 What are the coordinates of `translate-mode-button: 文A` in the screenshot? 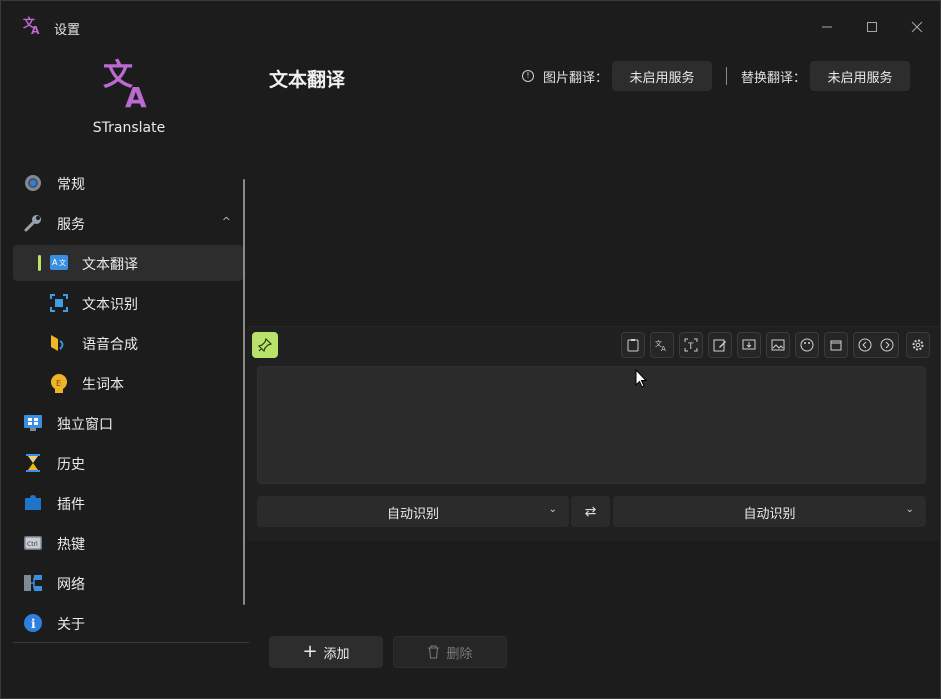 It's located at (662, 345).